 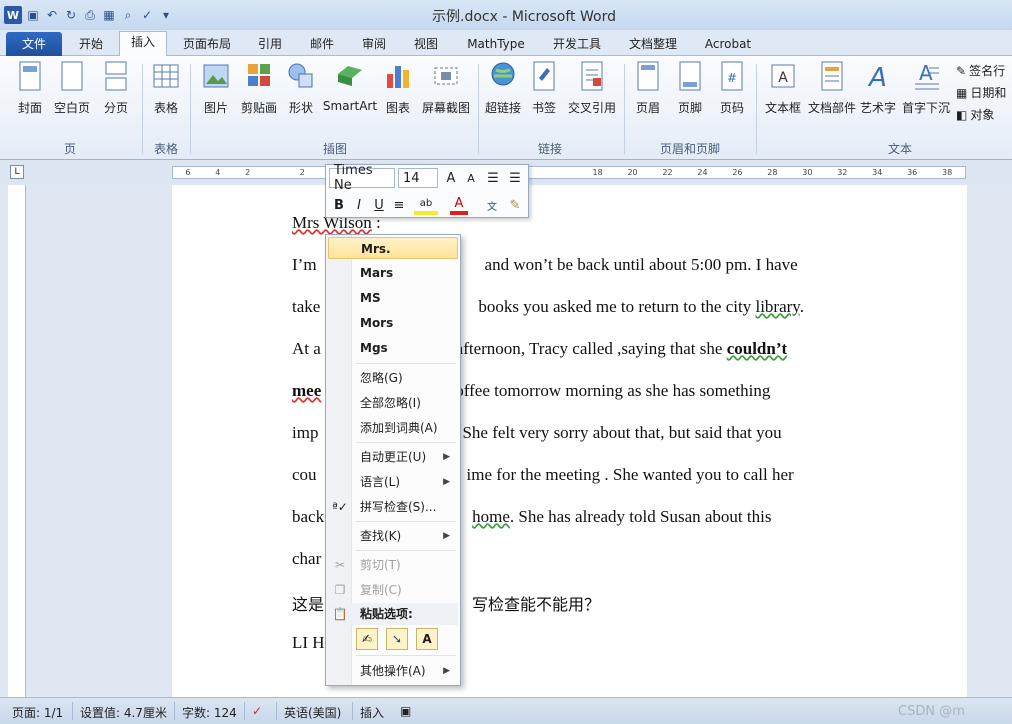 I want to click on signature-line-button: ✎ 签名行, so click(x=980, y=70).